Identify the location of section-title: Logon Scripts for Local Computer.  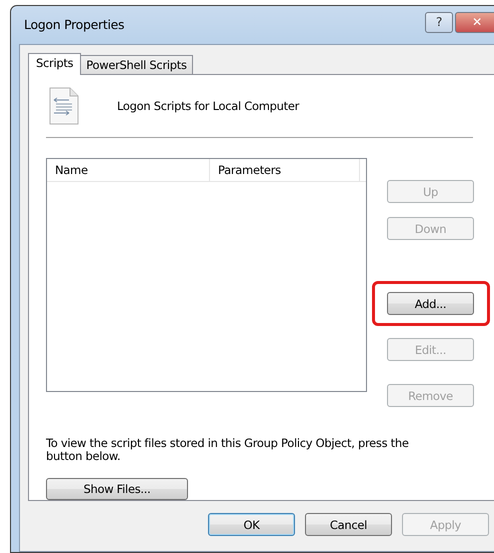
(208, 106).